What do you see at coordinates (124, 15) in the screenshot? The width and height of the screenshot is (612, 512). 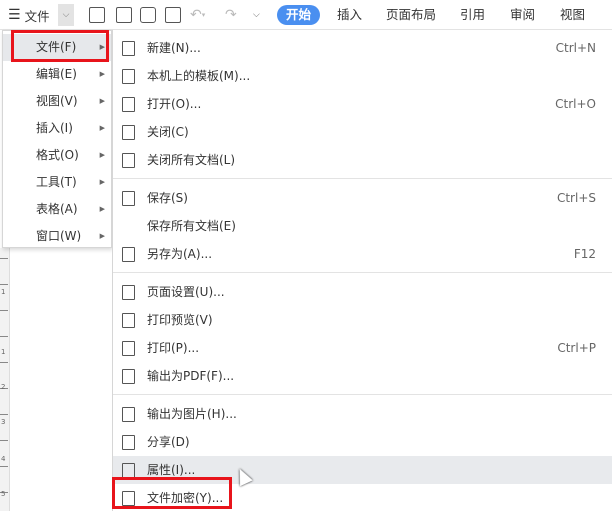 I see `export-pdf-icon` at bounding box center [124, 15].